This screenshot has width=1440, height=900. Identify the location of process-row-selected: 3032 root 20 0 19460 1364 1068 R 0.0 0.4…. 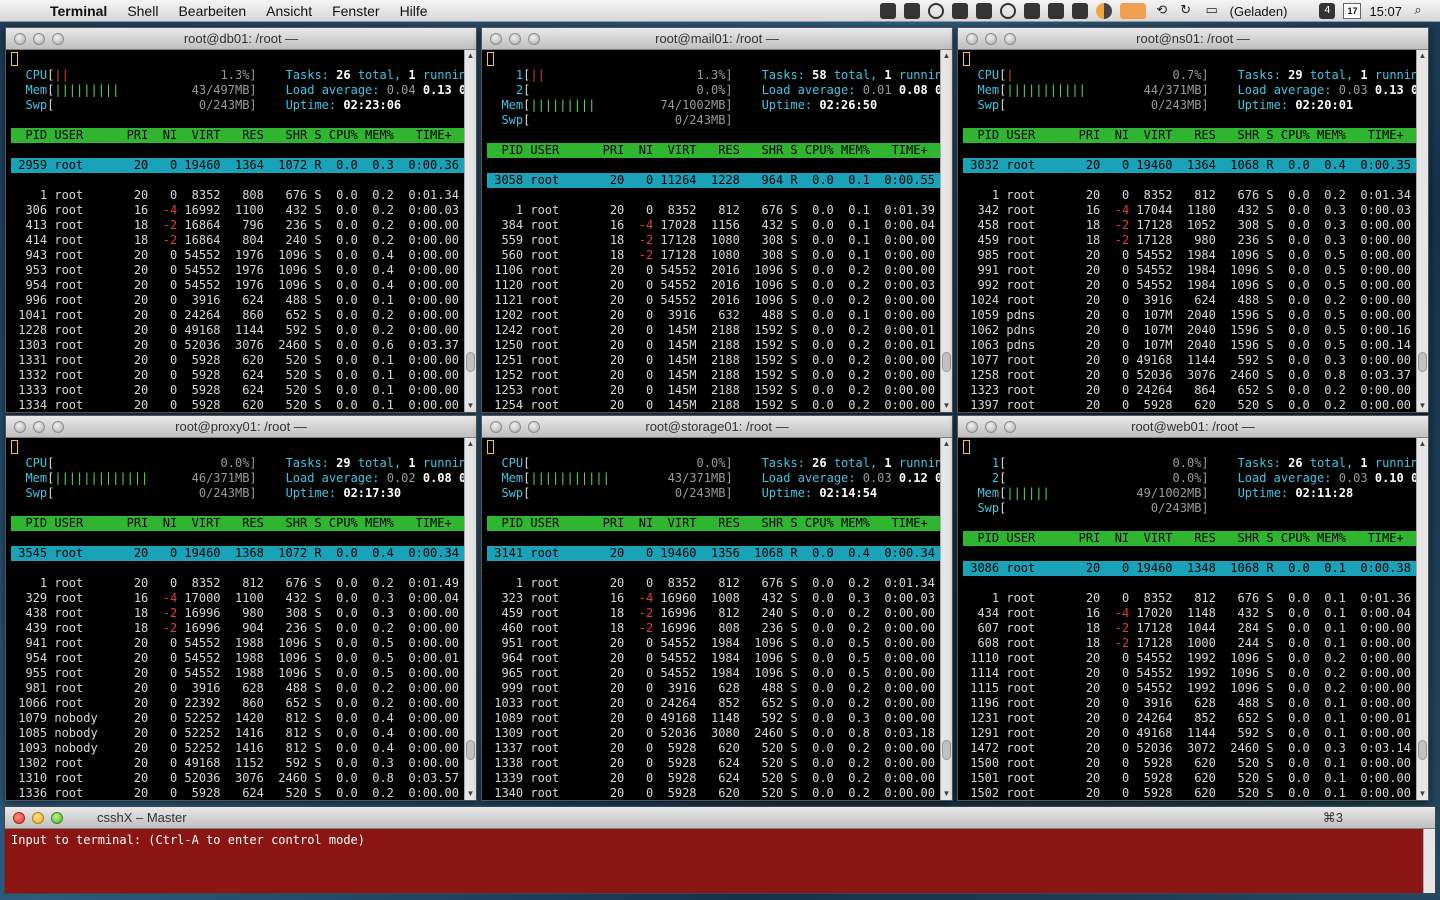
(1189, 165).